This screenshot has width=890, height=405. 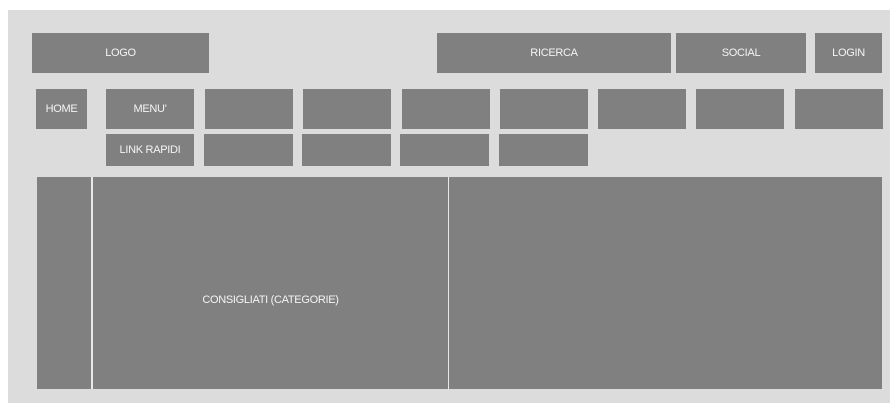 I want to click on social-block: SOCIAL, so click(x=741, y=53).